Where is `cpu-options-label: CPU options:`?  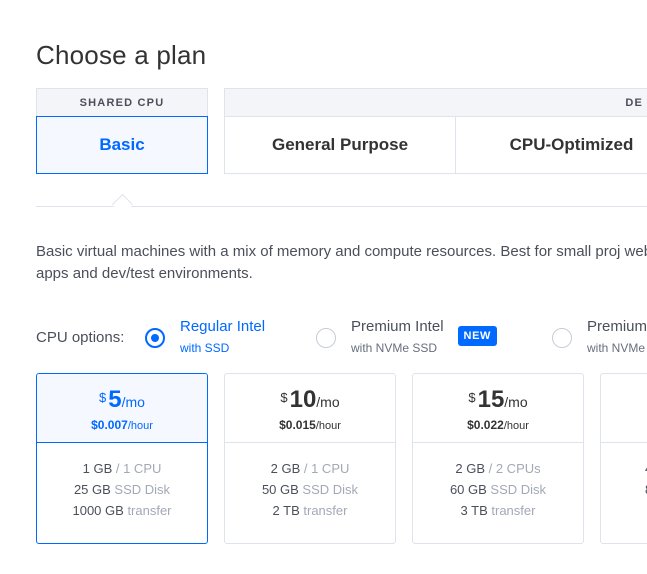 cpu-options-label: CPU options: is located at coordinates (80, 337).